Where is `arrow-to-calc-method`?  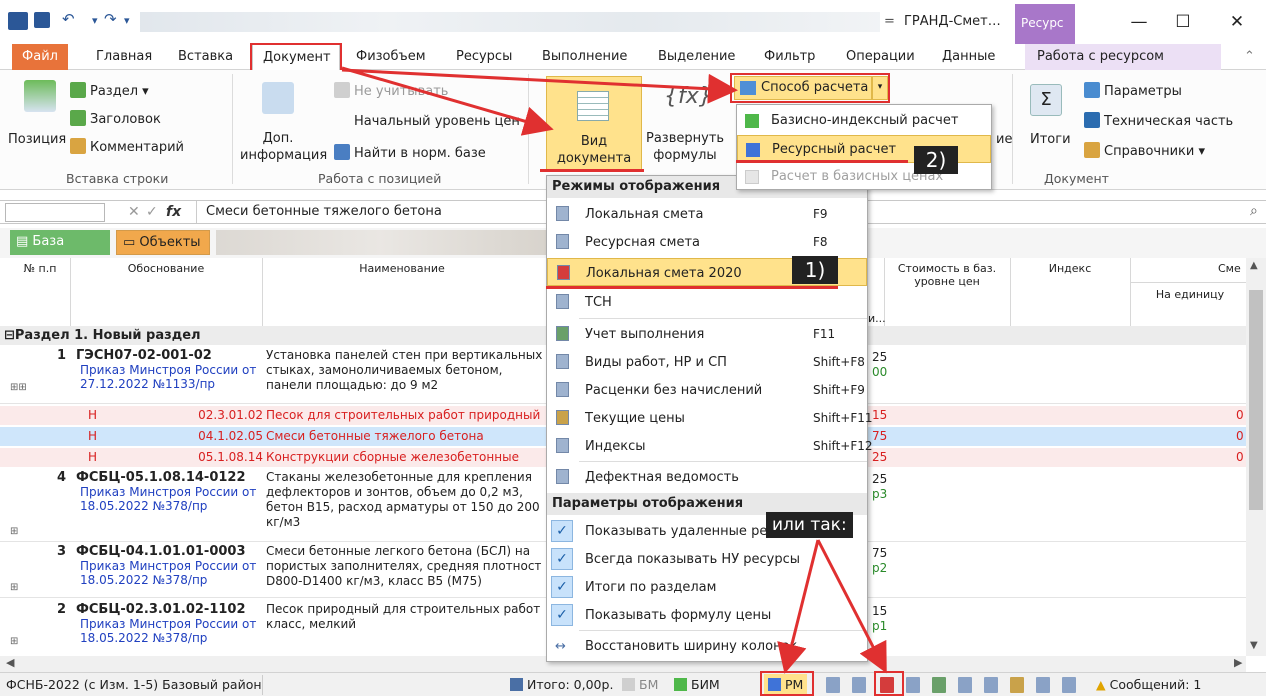
arrow-to-calc-method is located at coordinates (539, 86).